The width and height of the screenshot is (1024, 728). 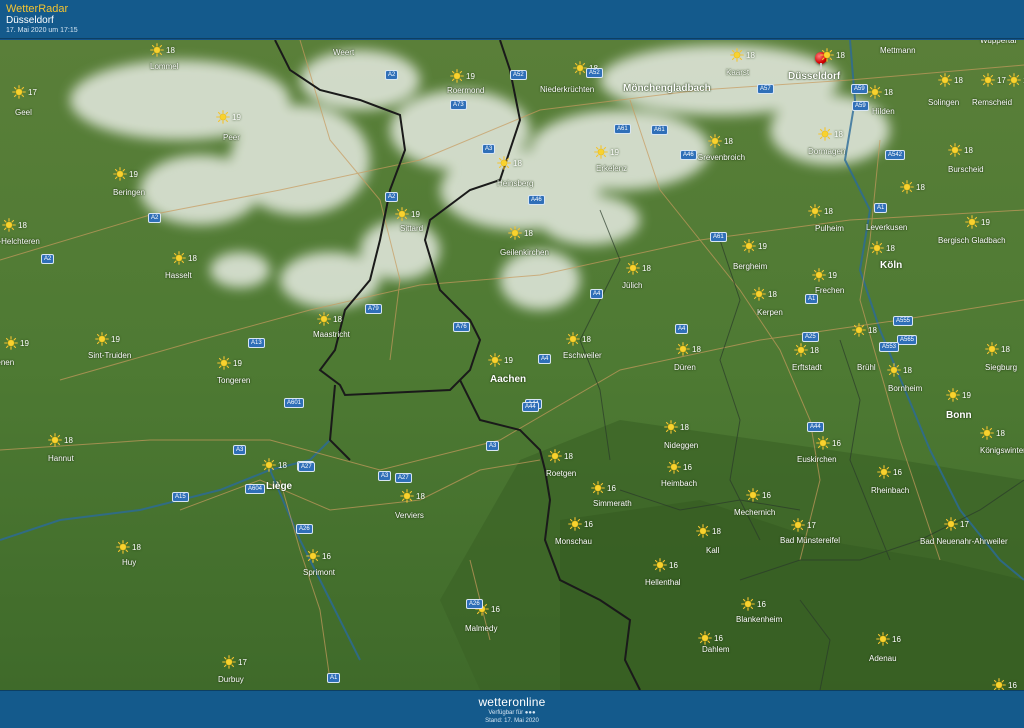 What do you see at coordinates (959, 415) in the screenshot?
I see `city-label: Bonn` at bounding box center [959, 415].